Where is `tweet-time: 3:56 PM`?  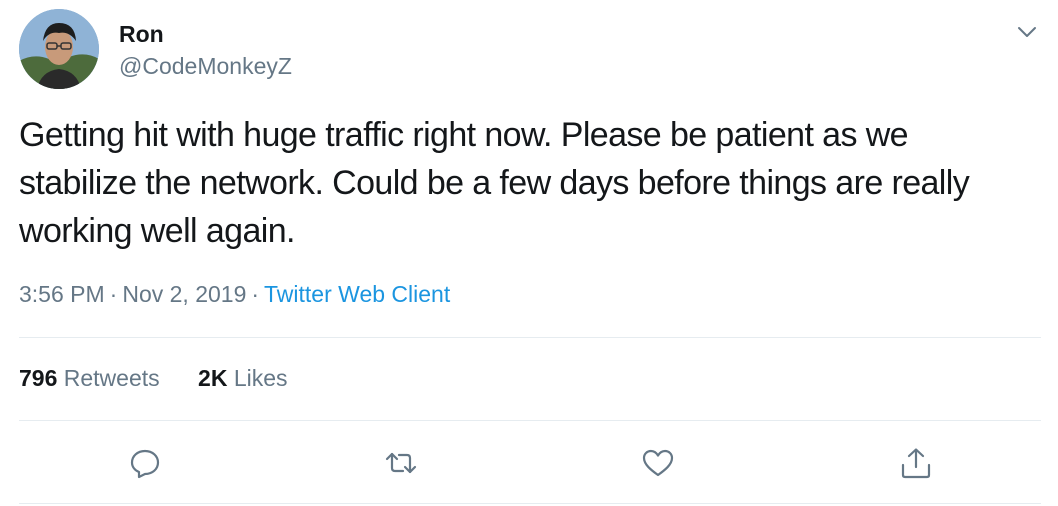 tweet-time: 3:56 PM is located at coordinates (62, 294).